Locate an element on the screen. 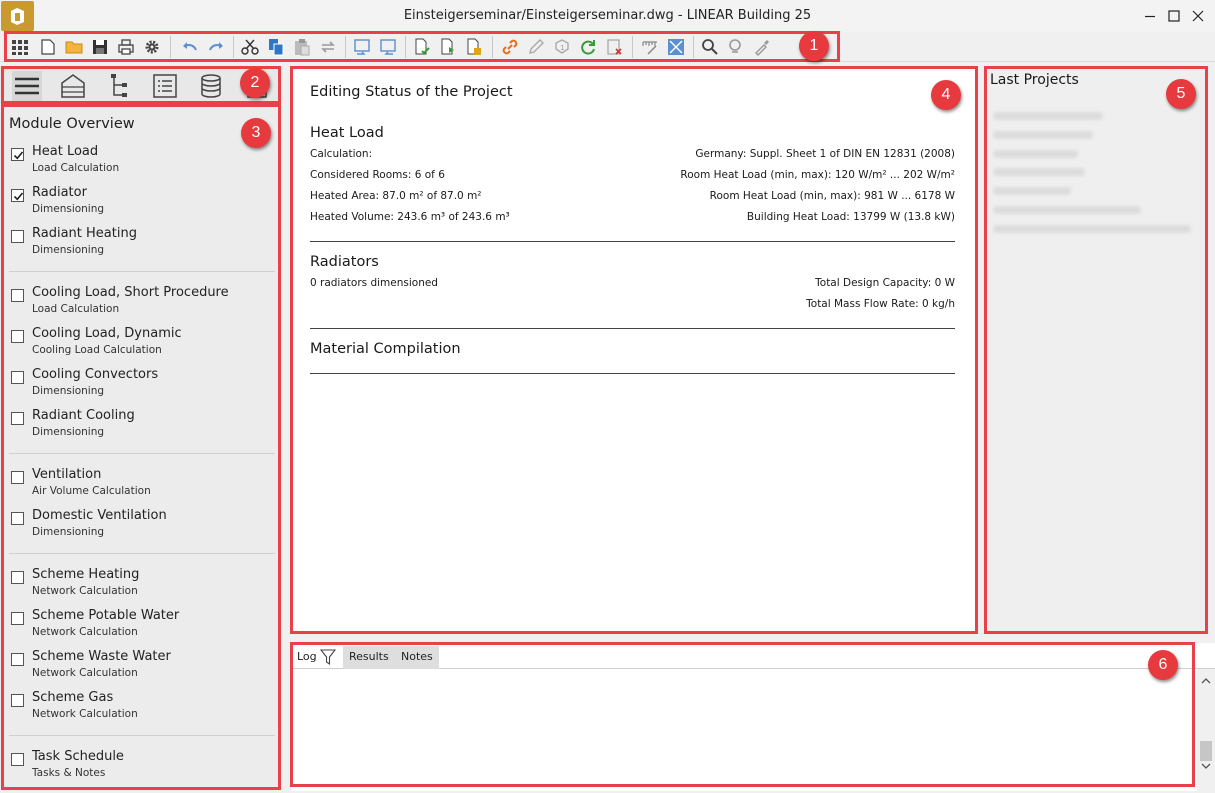  svg-text: 1 is located at coordinates (562, 48).